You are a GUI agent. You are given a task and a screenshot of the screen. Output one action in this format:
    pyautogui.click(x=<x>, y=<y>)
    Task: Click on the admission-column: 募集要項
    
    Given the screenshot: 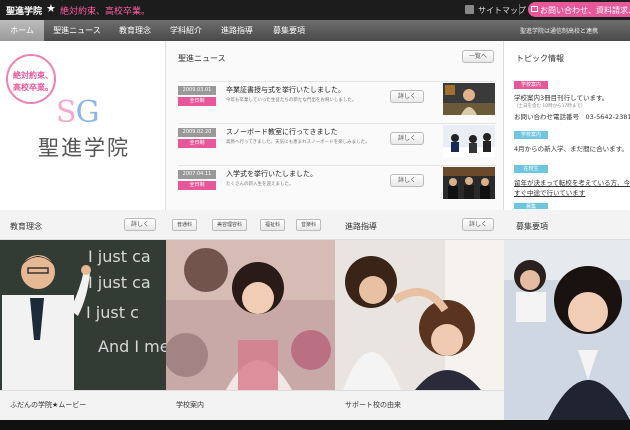 What is the action you would take?
    pyautogui.click(x=567, y=320)
    